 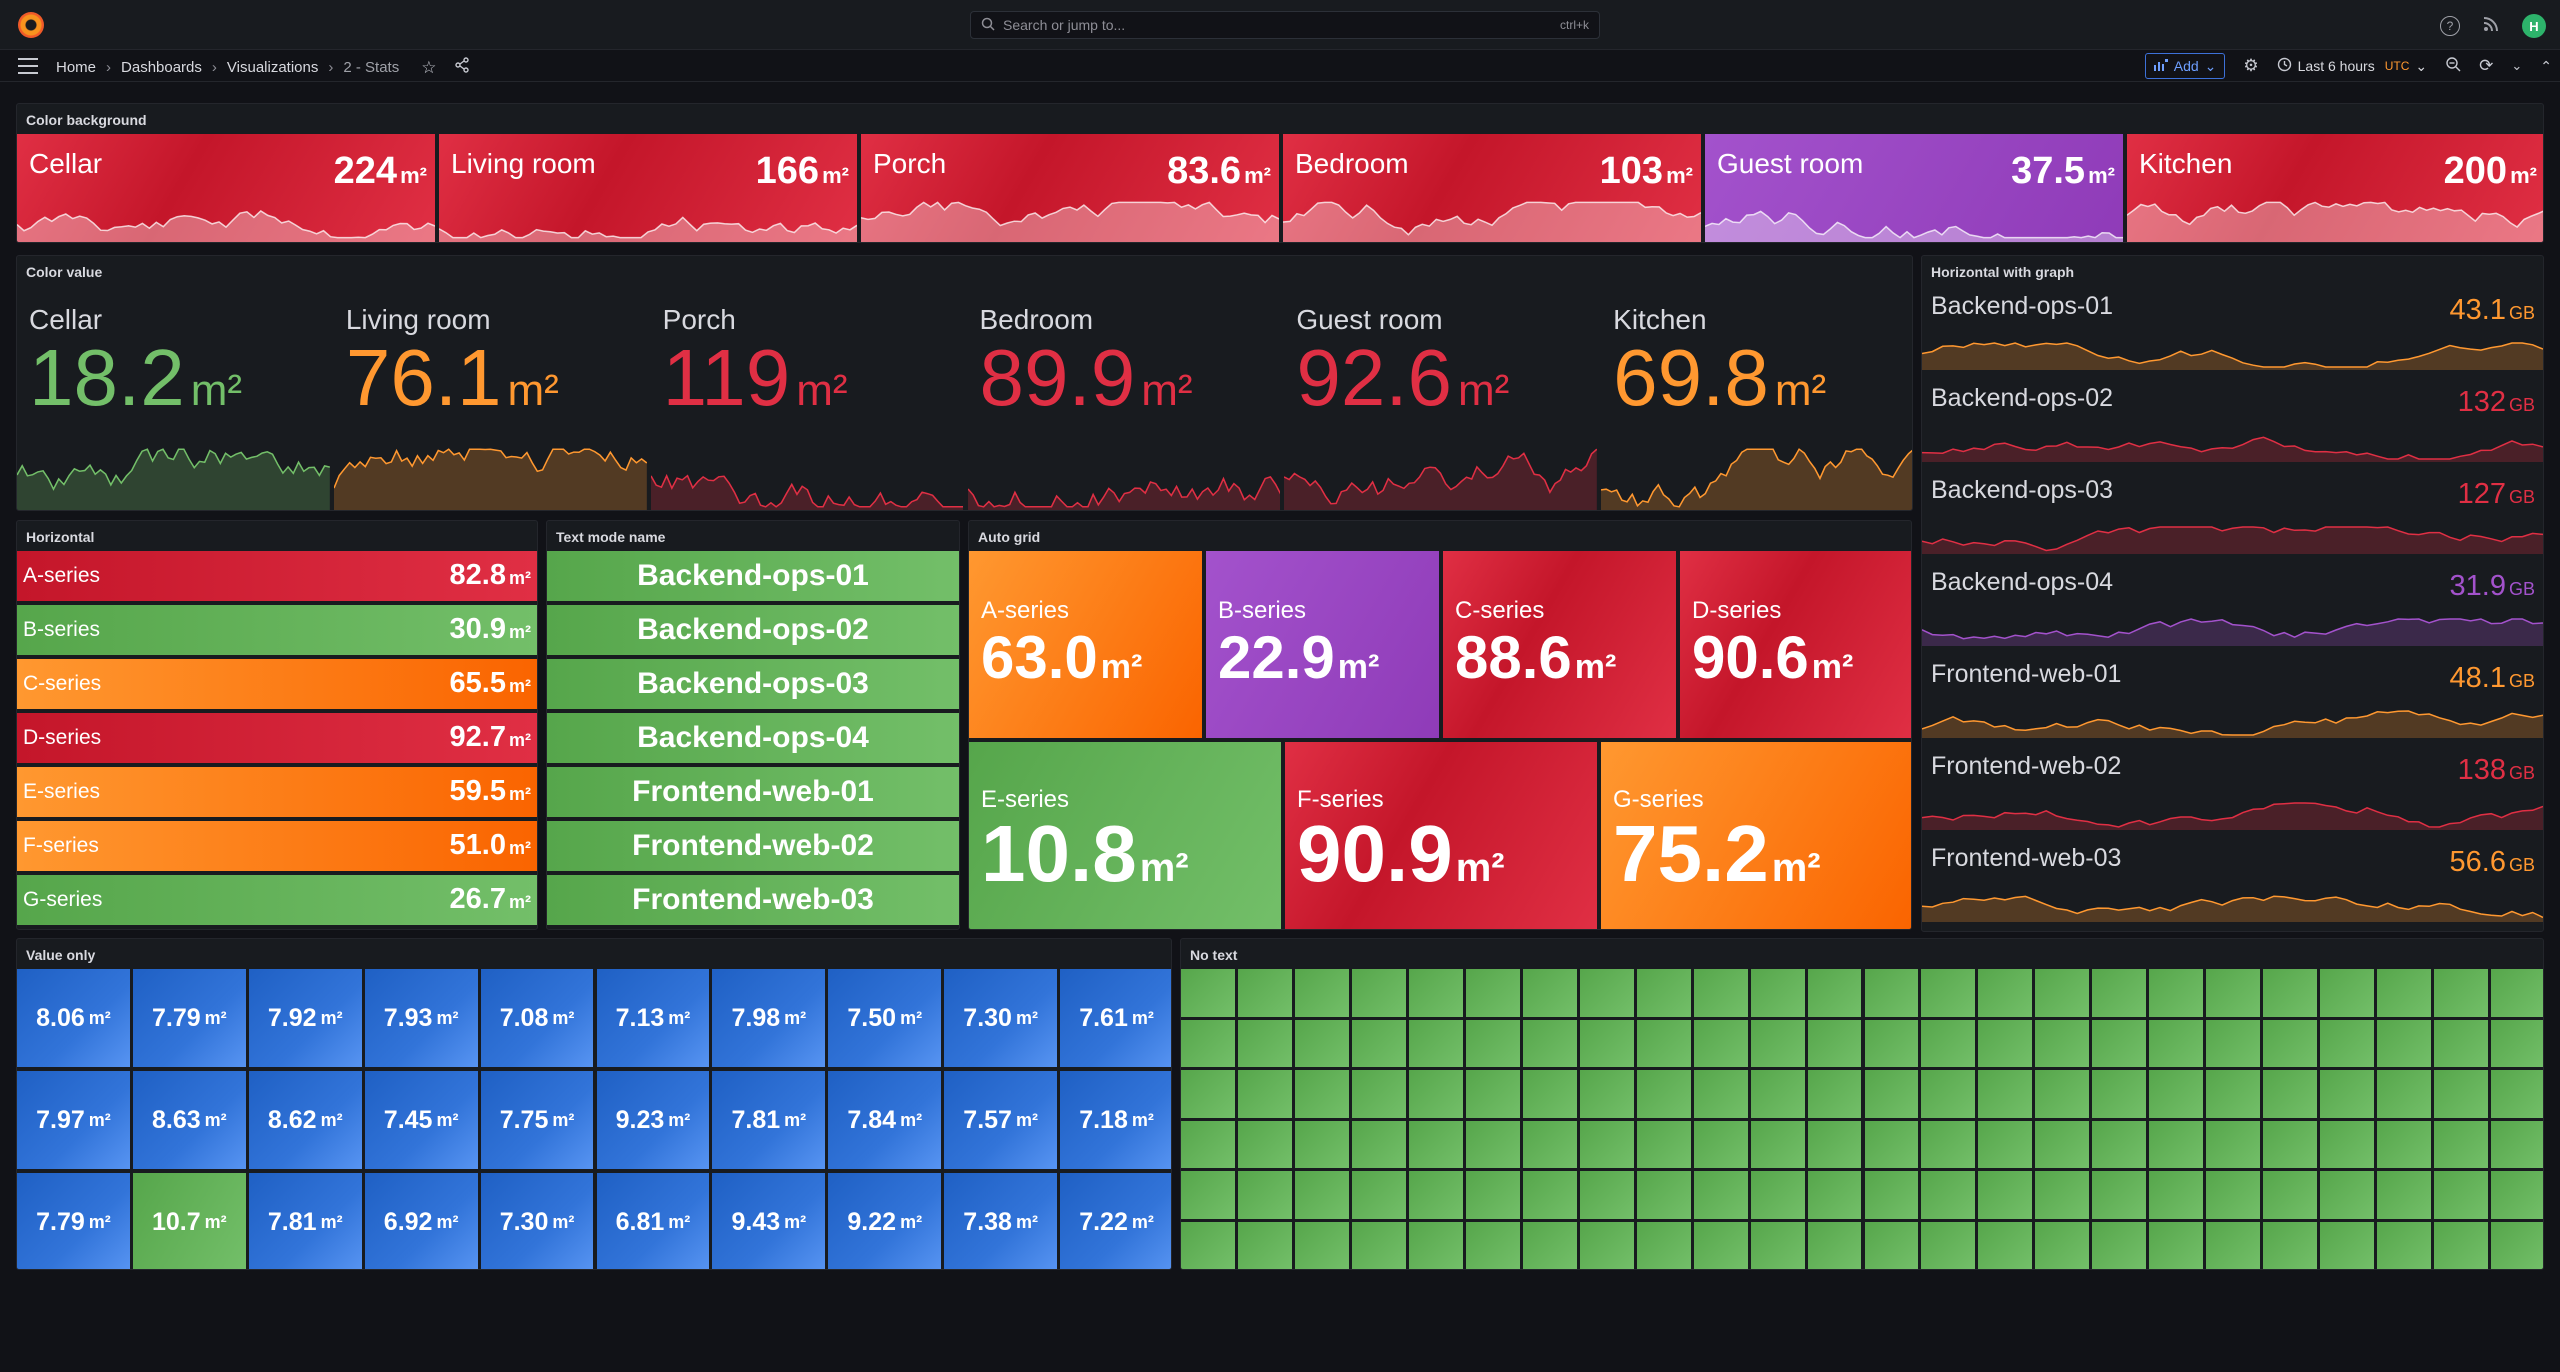 What do you see at coordinates (885, 1018) in the screenshot?
I see `value-cell: 7.50 m²` at bounding box center [885, 1018].